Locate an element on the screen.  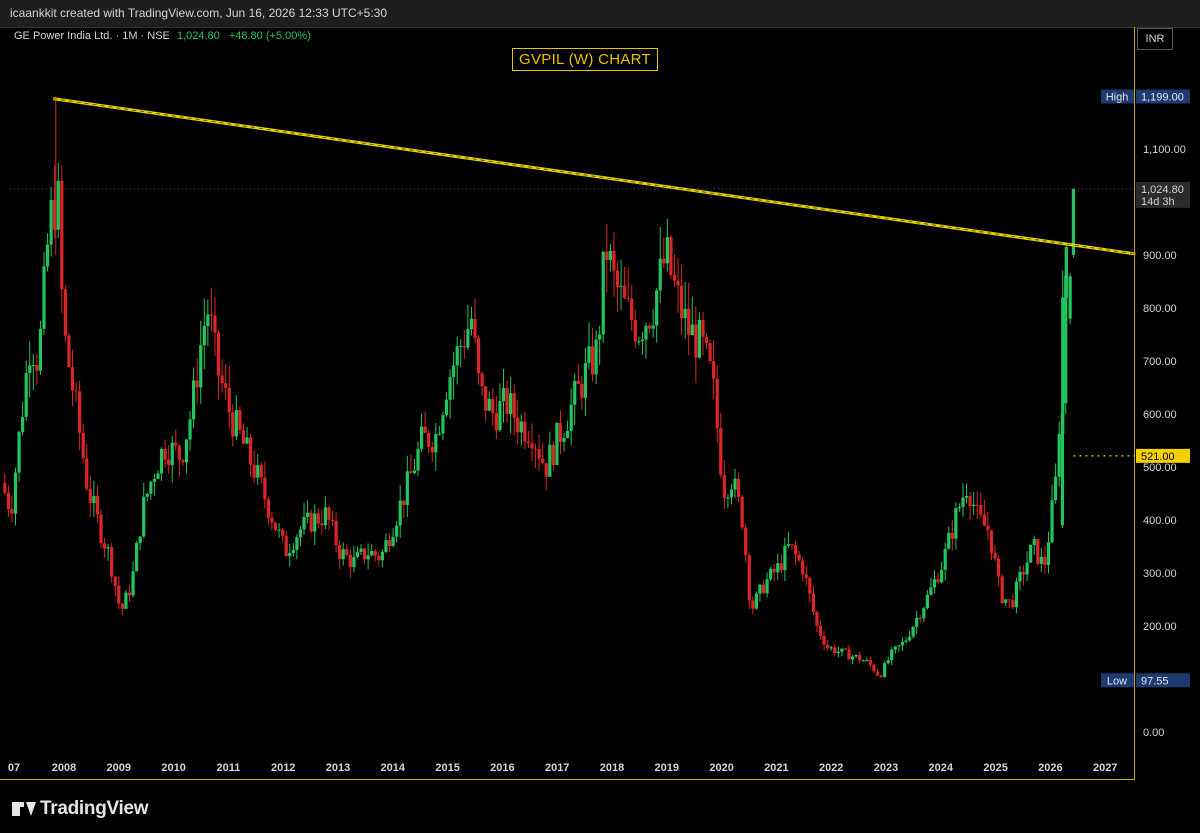
tradingview-logo: TradingView is located at coordinates (80, 809).